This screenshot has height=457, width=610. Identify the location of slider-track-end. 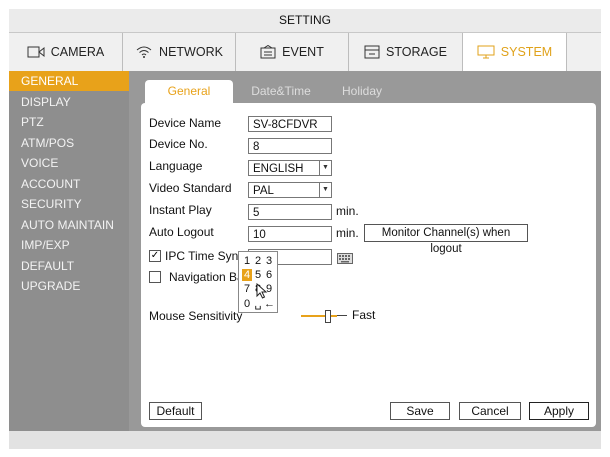
(342, 315).